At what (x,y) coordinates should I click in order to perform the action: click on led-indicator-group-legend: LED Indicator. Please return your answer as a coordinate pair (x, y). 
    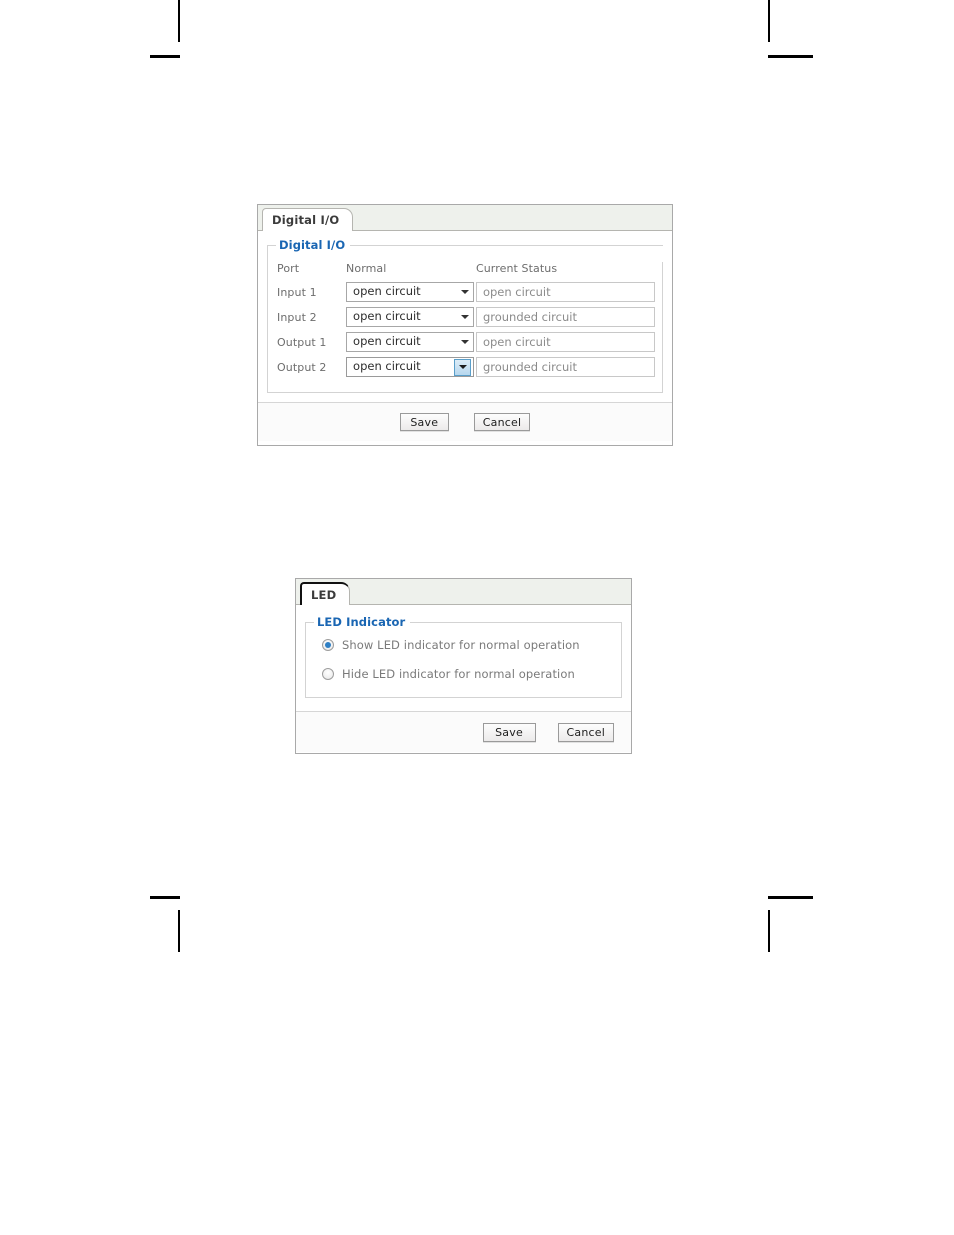
    Looking at the image, I should click on (362, 622).